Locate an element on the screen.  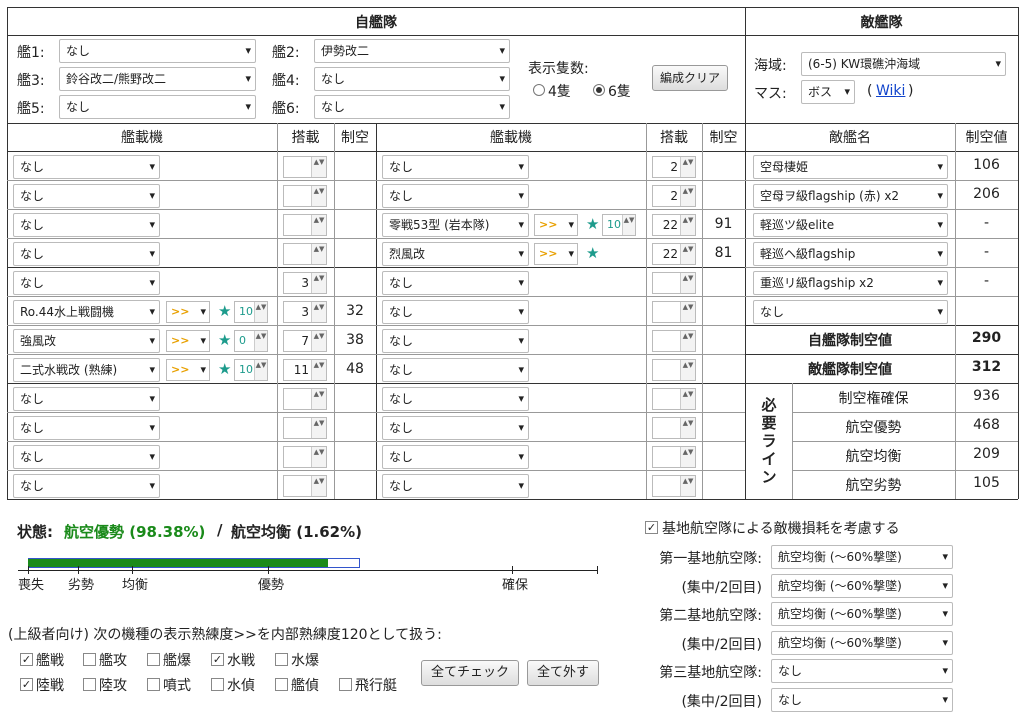
ship-select-5: なし is located at coordinates (157, 107).